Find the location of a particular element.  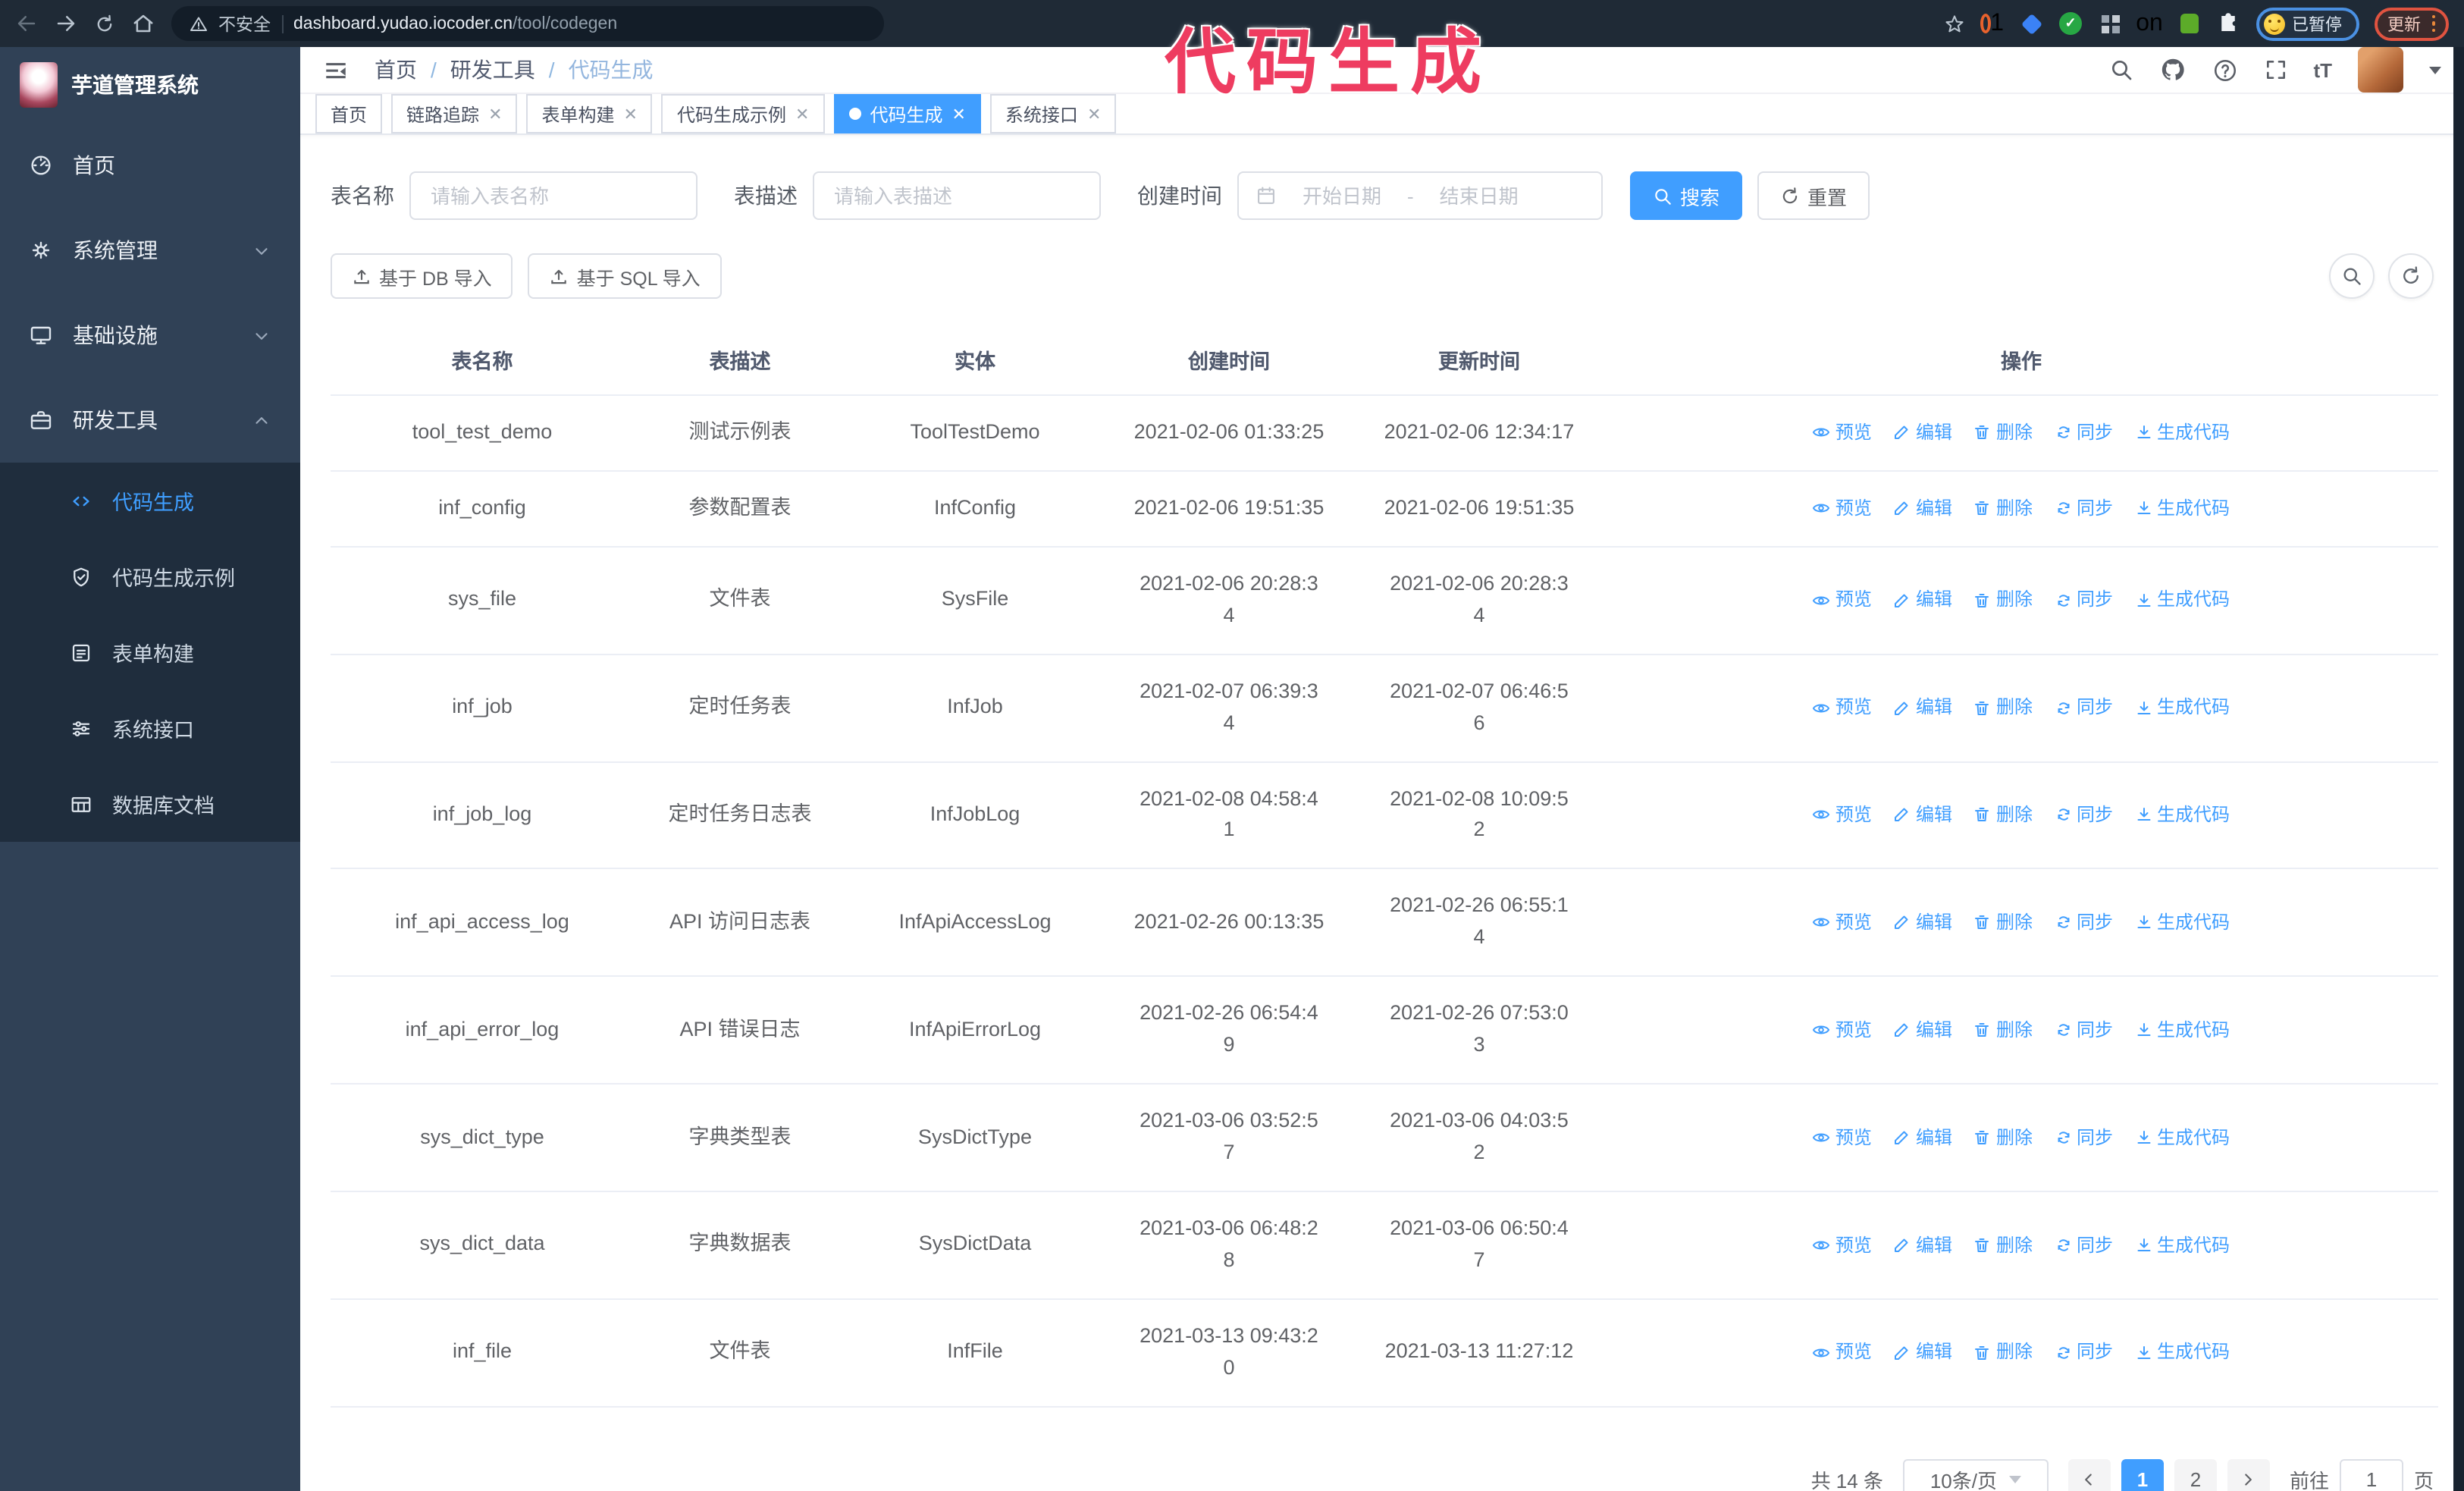

end-date-input is located at coordinates (1479, 196).